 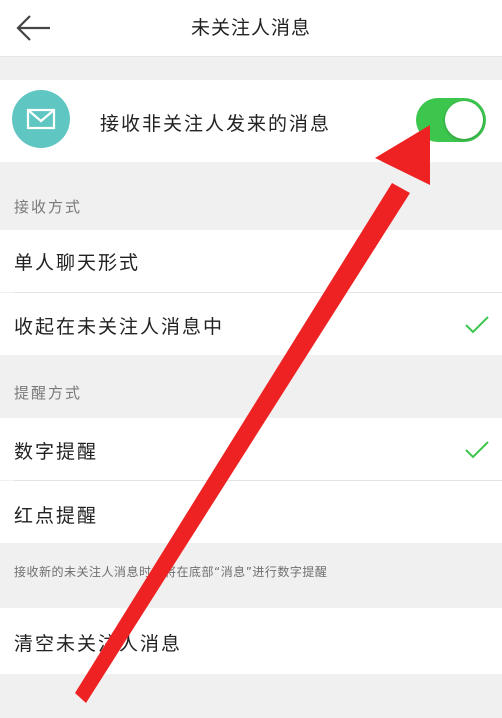 I want to click on option-label: 收起在未关注人消息中, so click(x=119, y=327).